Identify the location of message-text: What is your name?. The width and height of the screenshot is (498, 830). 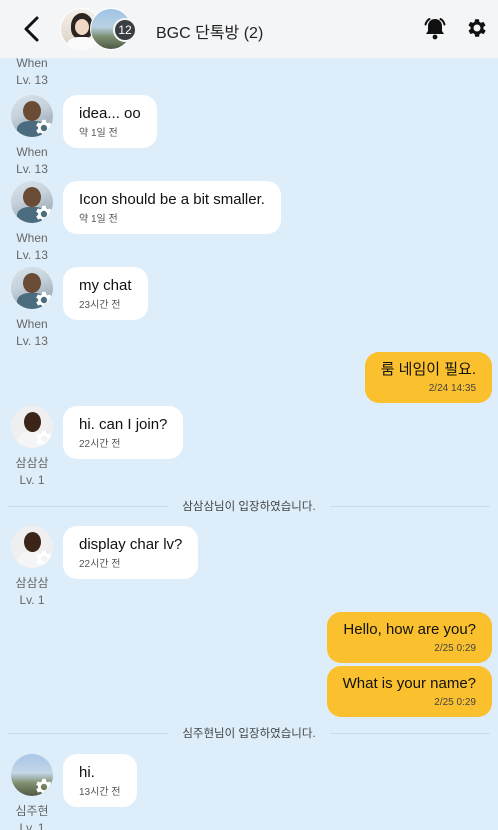
(409, 683).